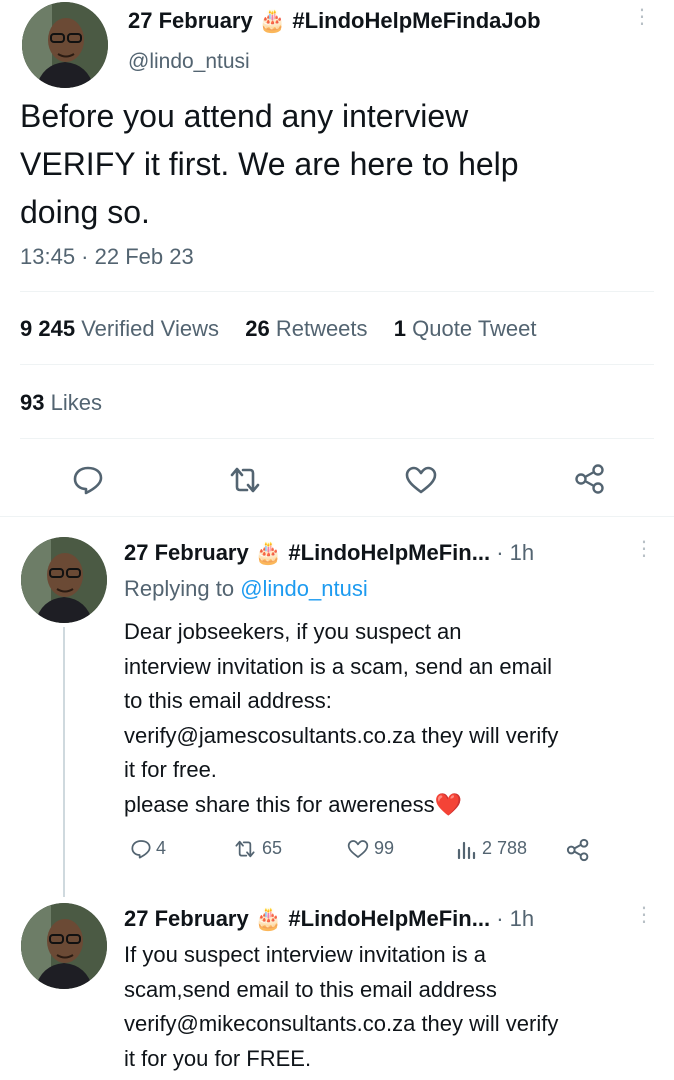 The height and width of the screenshot is (1080, 674). Describe the element at coordinates (218, 1058) in the screenshot. I see `reply-text-line: it for you for FREE.` at that location.